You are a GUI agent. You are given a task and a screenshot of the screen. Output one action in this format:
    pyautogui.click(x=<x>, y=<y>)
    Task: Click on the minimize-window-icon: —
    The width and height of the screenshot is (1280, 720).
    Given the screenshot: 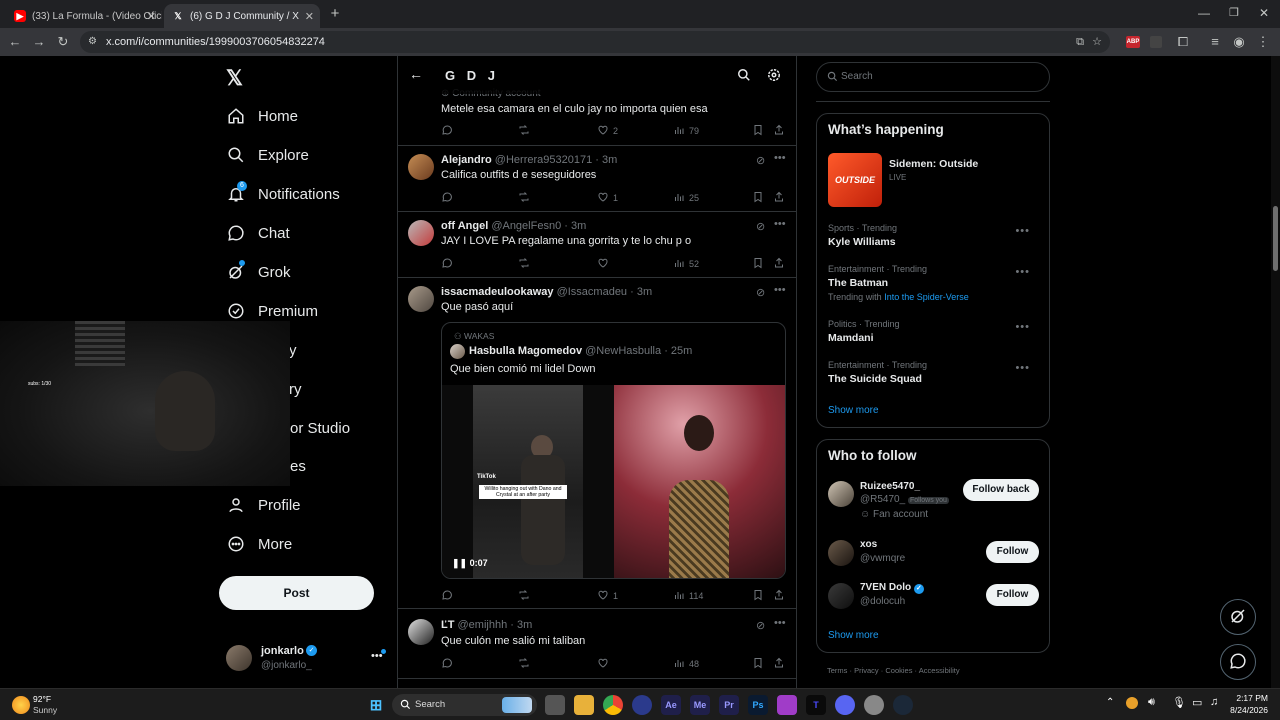 What is the action you would take?
    pyautogui.click(x=1204, y=13)
    